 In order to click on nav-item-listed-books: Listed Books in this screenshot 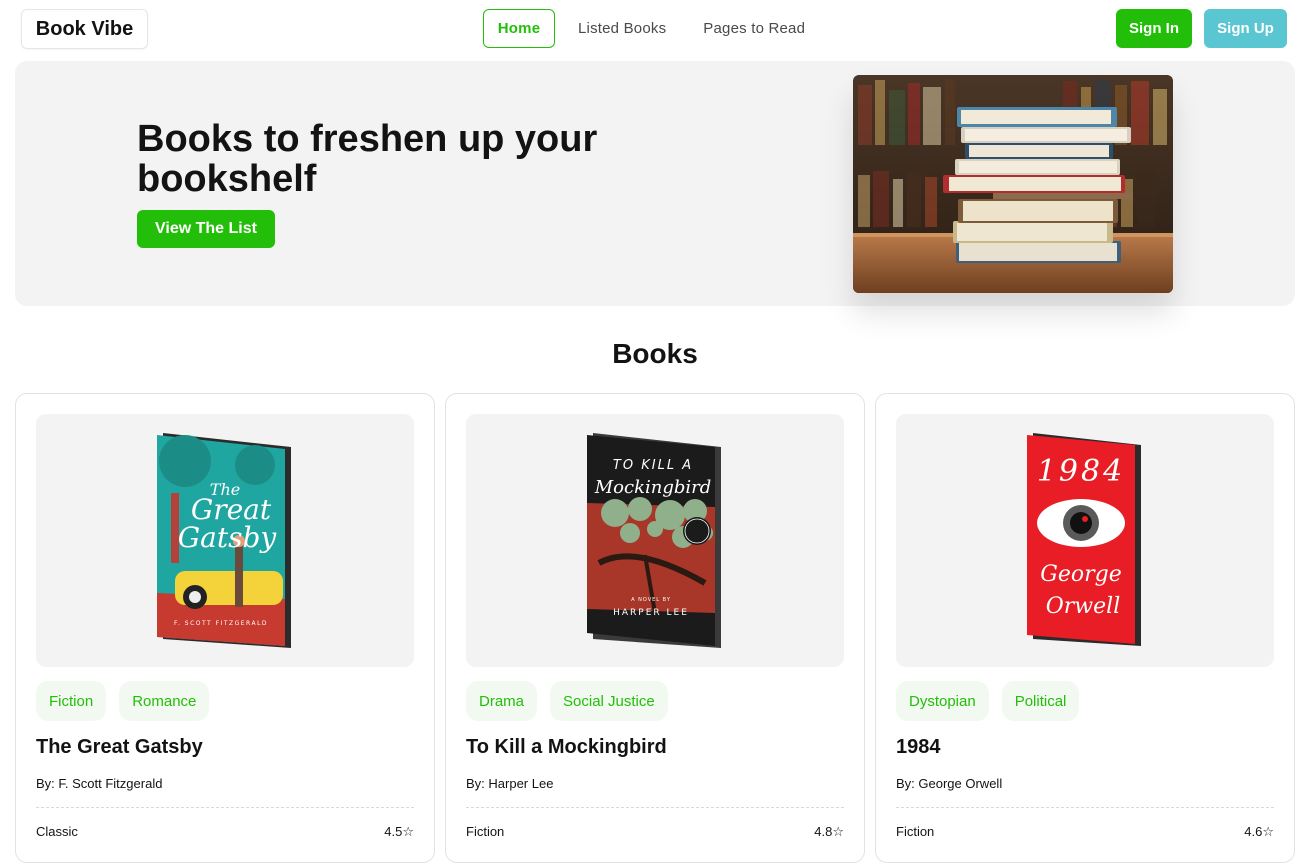, I will do `click(622, 28)`.